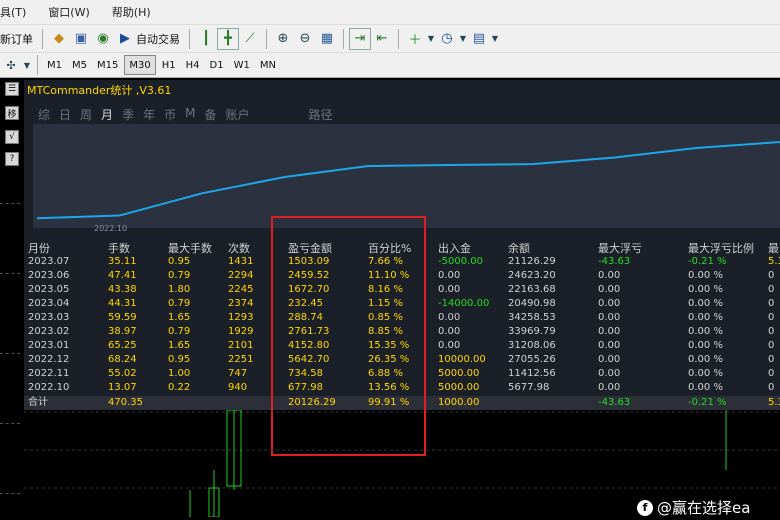 The width and height of the screenshot is (780, 520). Describe the element at coordinates (193, 65) in the screenshot. I see `timeframe-h4: H4` at that location.